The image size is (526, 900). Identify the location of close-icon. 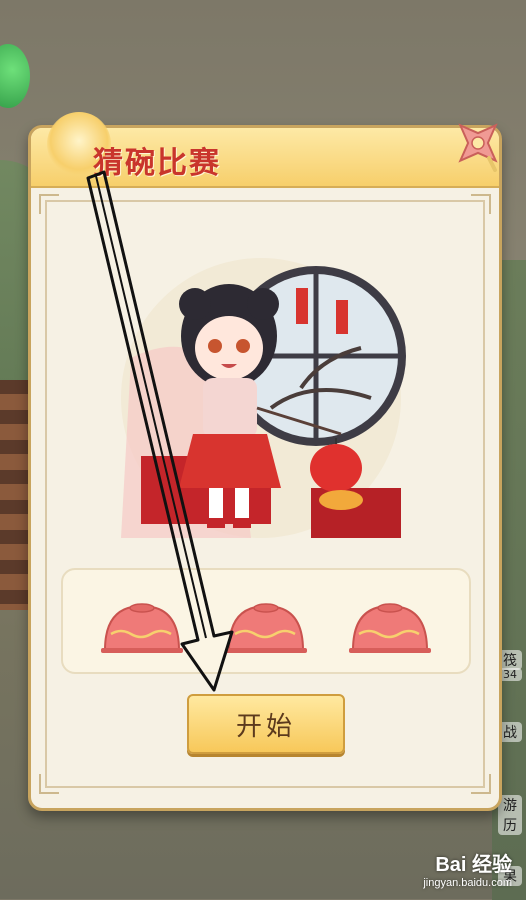
(478, 147).